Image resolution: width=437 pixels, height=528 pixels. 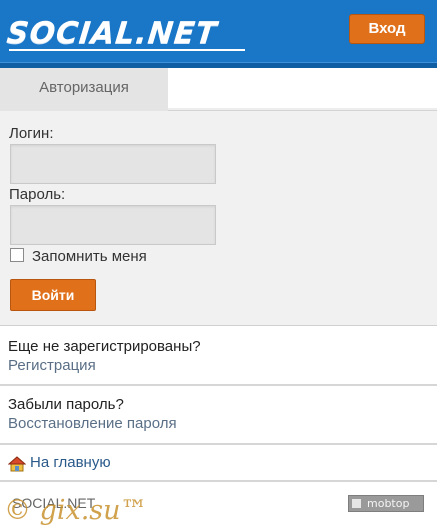 I want to click on home-link-label: На главную, so click(x=70, y=462).